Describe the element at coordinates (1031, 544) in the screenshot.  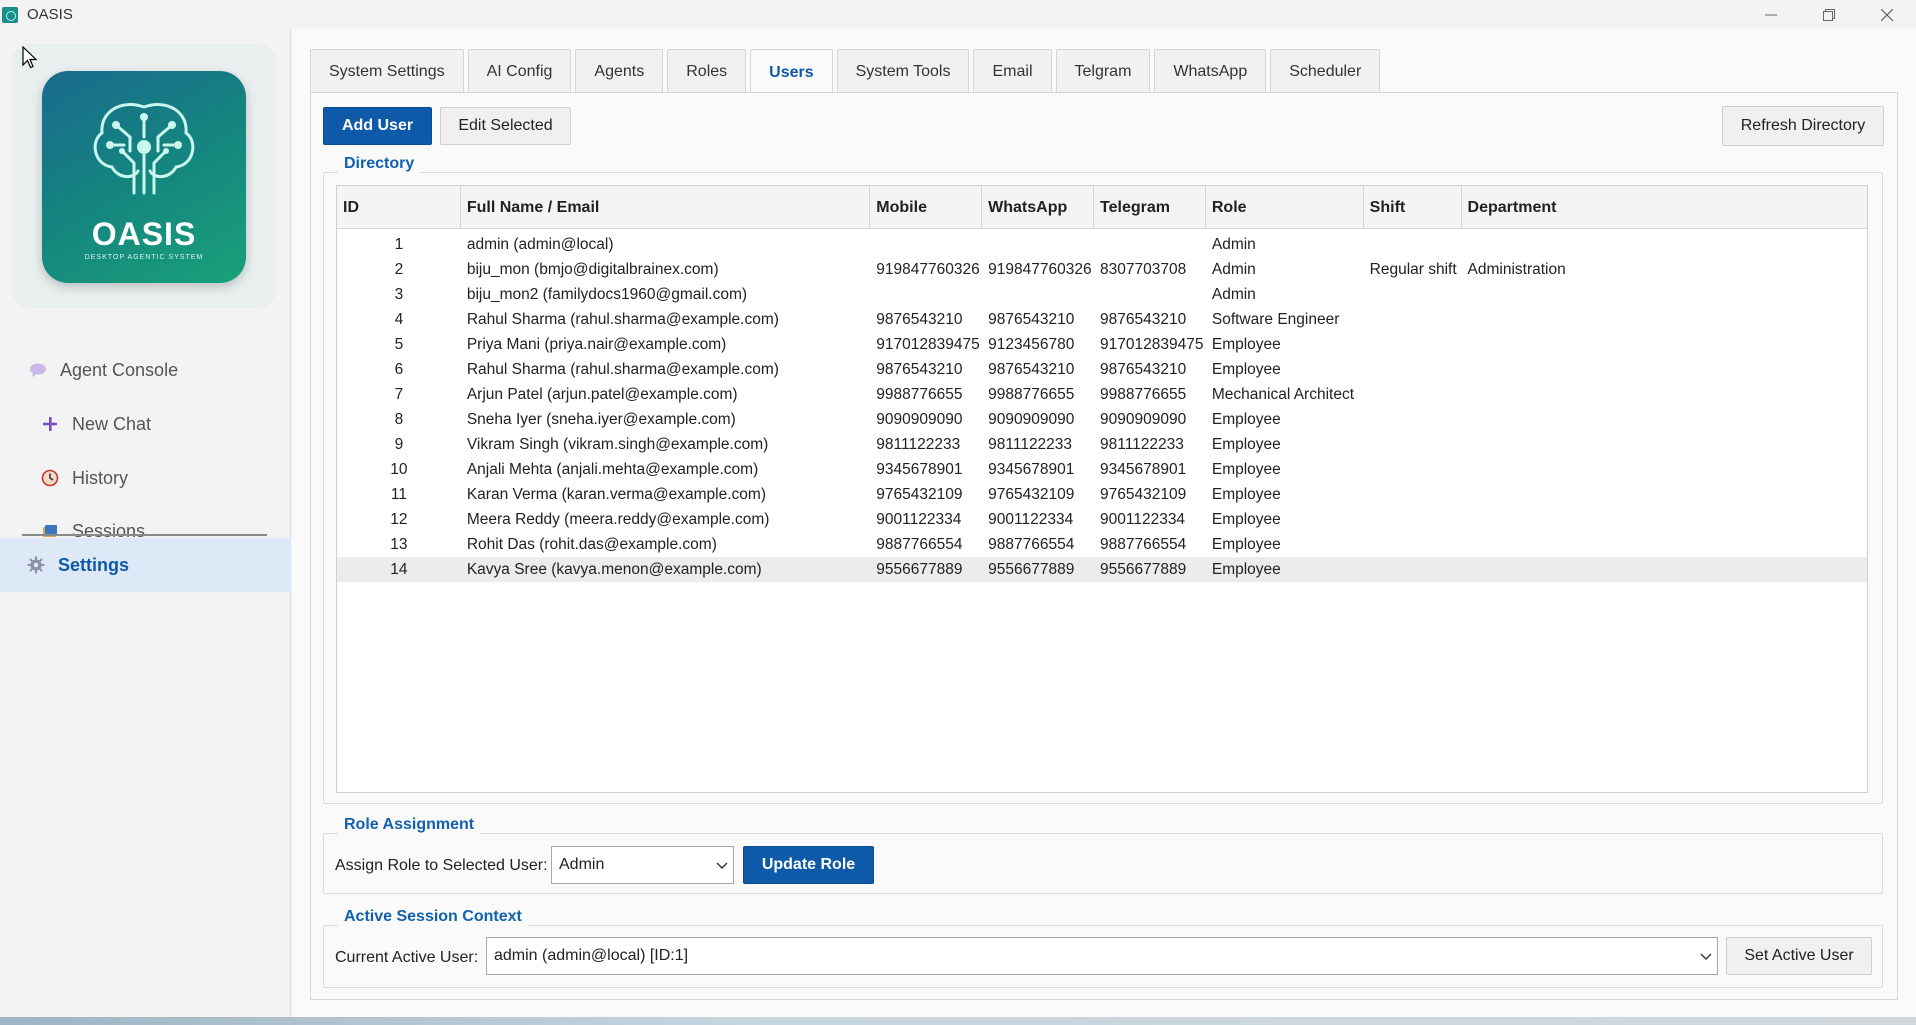
I see `cell-whatsapp: 9887766554` at that location.